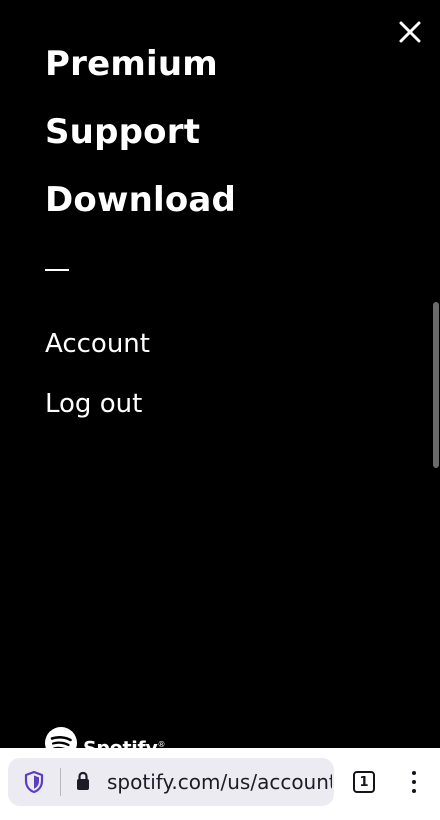 The image size is (440, 820). I want to click on close-icon, so click(410, 32).